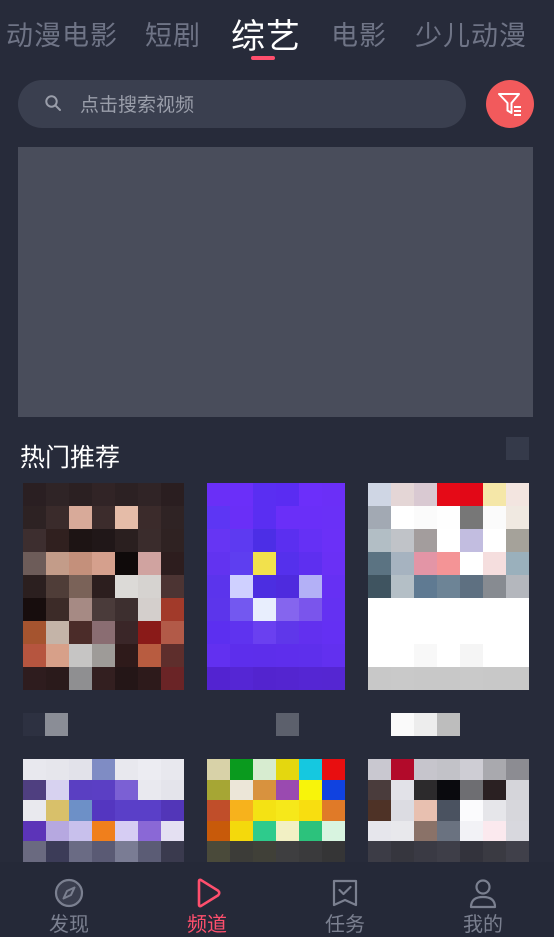 Image resolution: width=554 pixels, height=937 pixels. Describe the element at coordinates (209, 893) in the screenshot. I see `play-icon` at that location.